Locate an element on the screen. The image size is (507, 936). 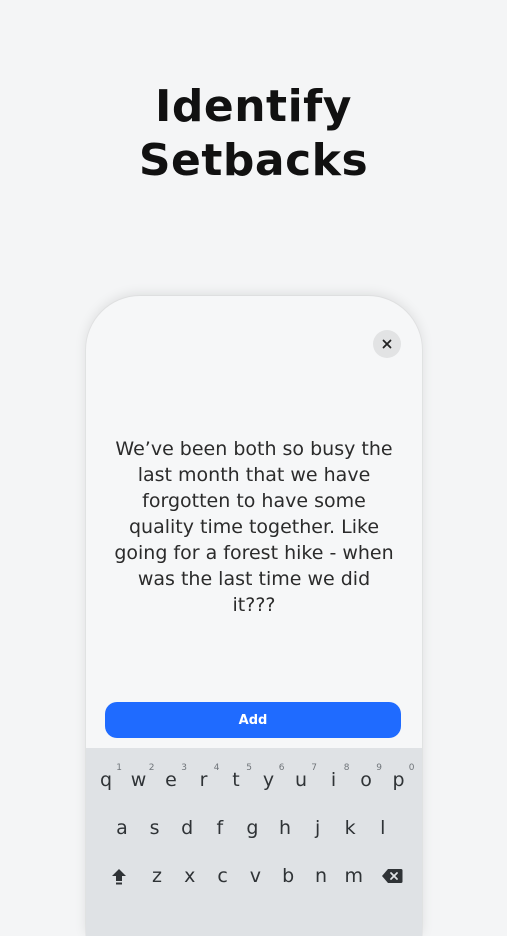
key-o: o9 is located at coordinates (368, 778).